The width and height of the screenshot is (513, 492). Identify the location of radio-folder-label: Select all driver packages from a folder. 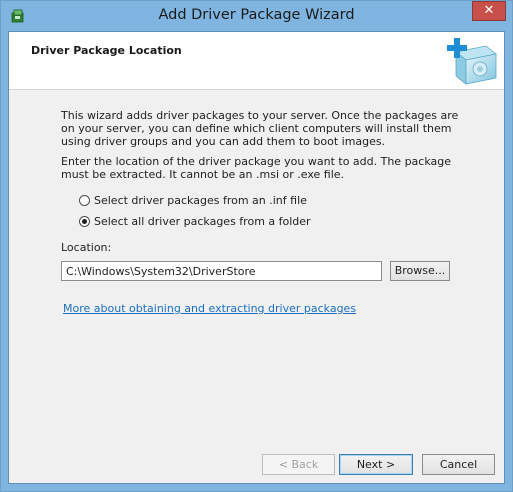
(202, 221).